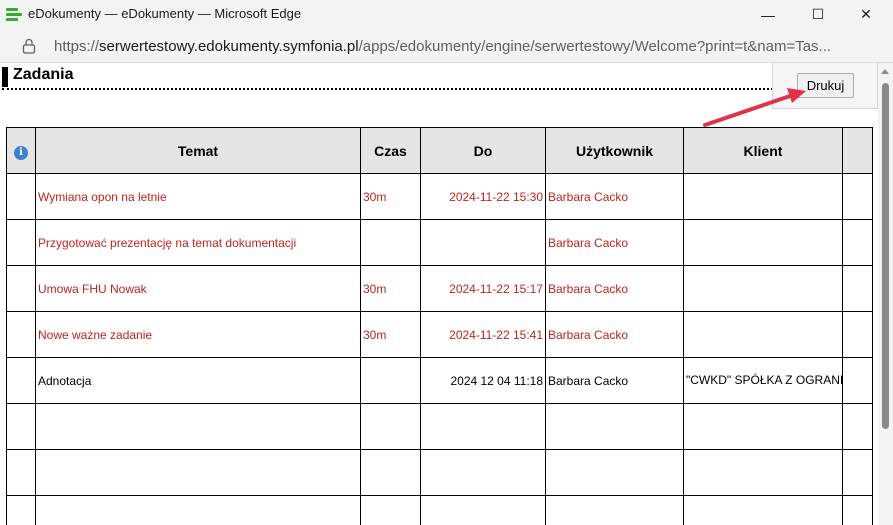 The height and width of the screenshot is (525, 893). I want to click on cell-do: 2024 12 04 11:18, so click(483, 380).